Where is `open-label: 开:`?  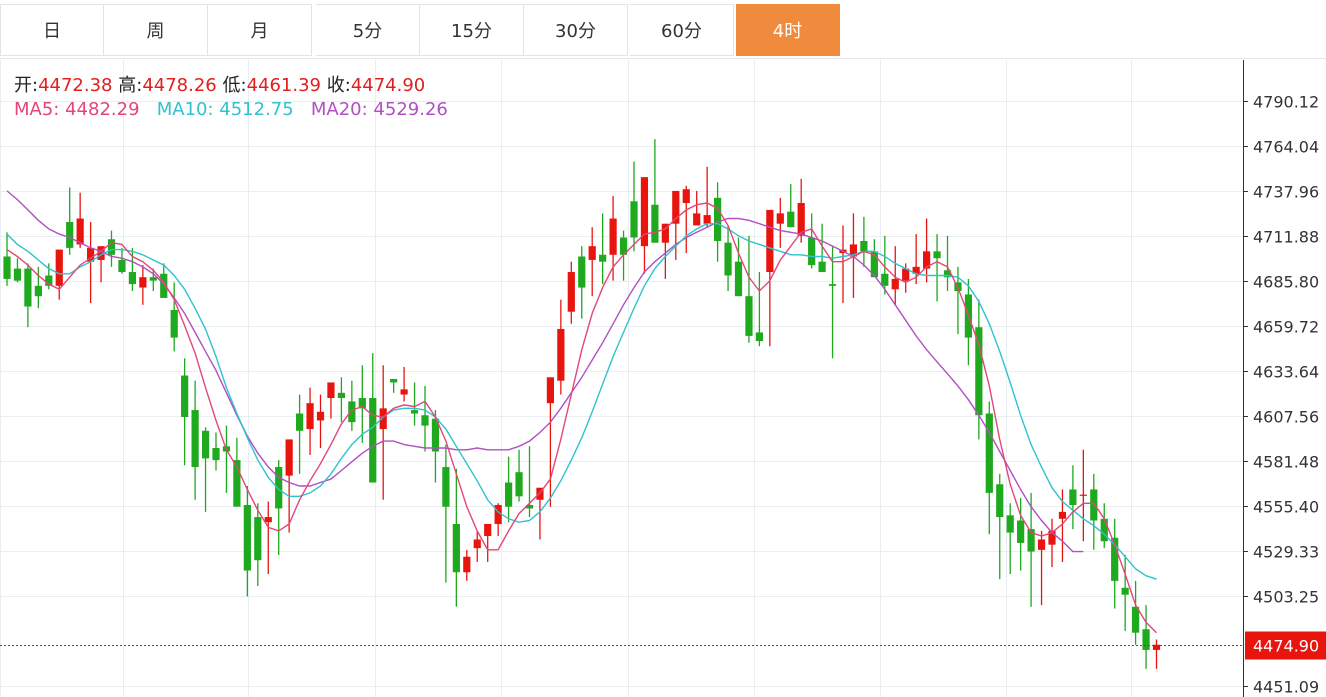
open-label: 开: is located at coordinates (26, 85).